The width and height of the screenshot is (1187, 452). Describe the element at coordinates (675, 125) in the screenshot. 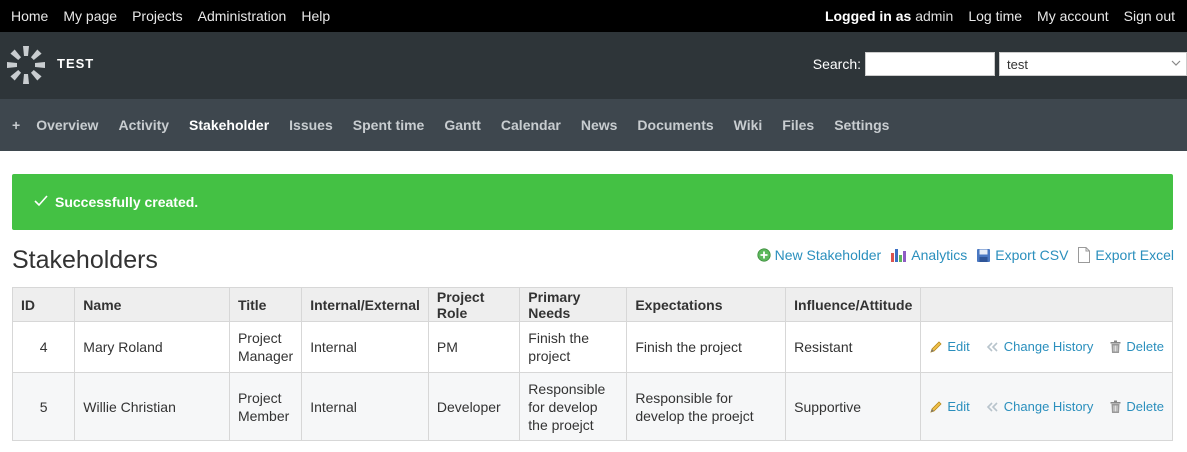

I see `tab-documents: Documents` at that location.